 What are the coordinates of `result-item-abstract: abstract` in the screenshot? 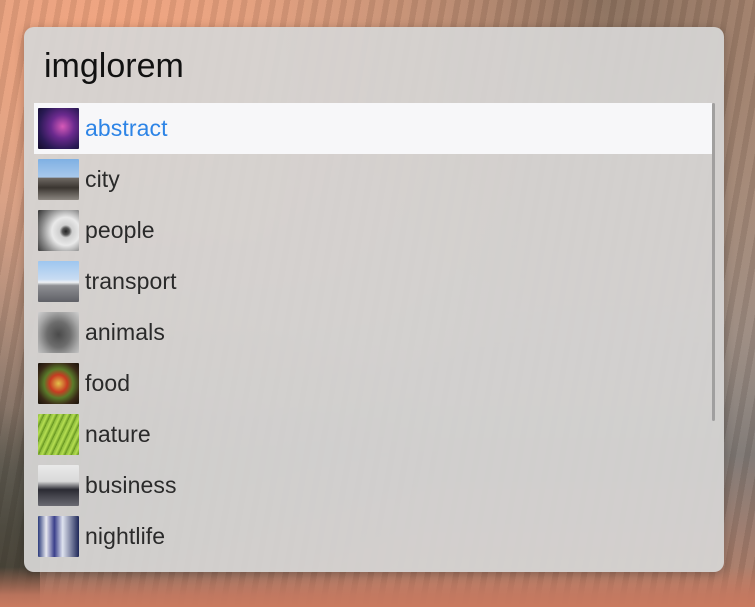 It's located at (373, 128).